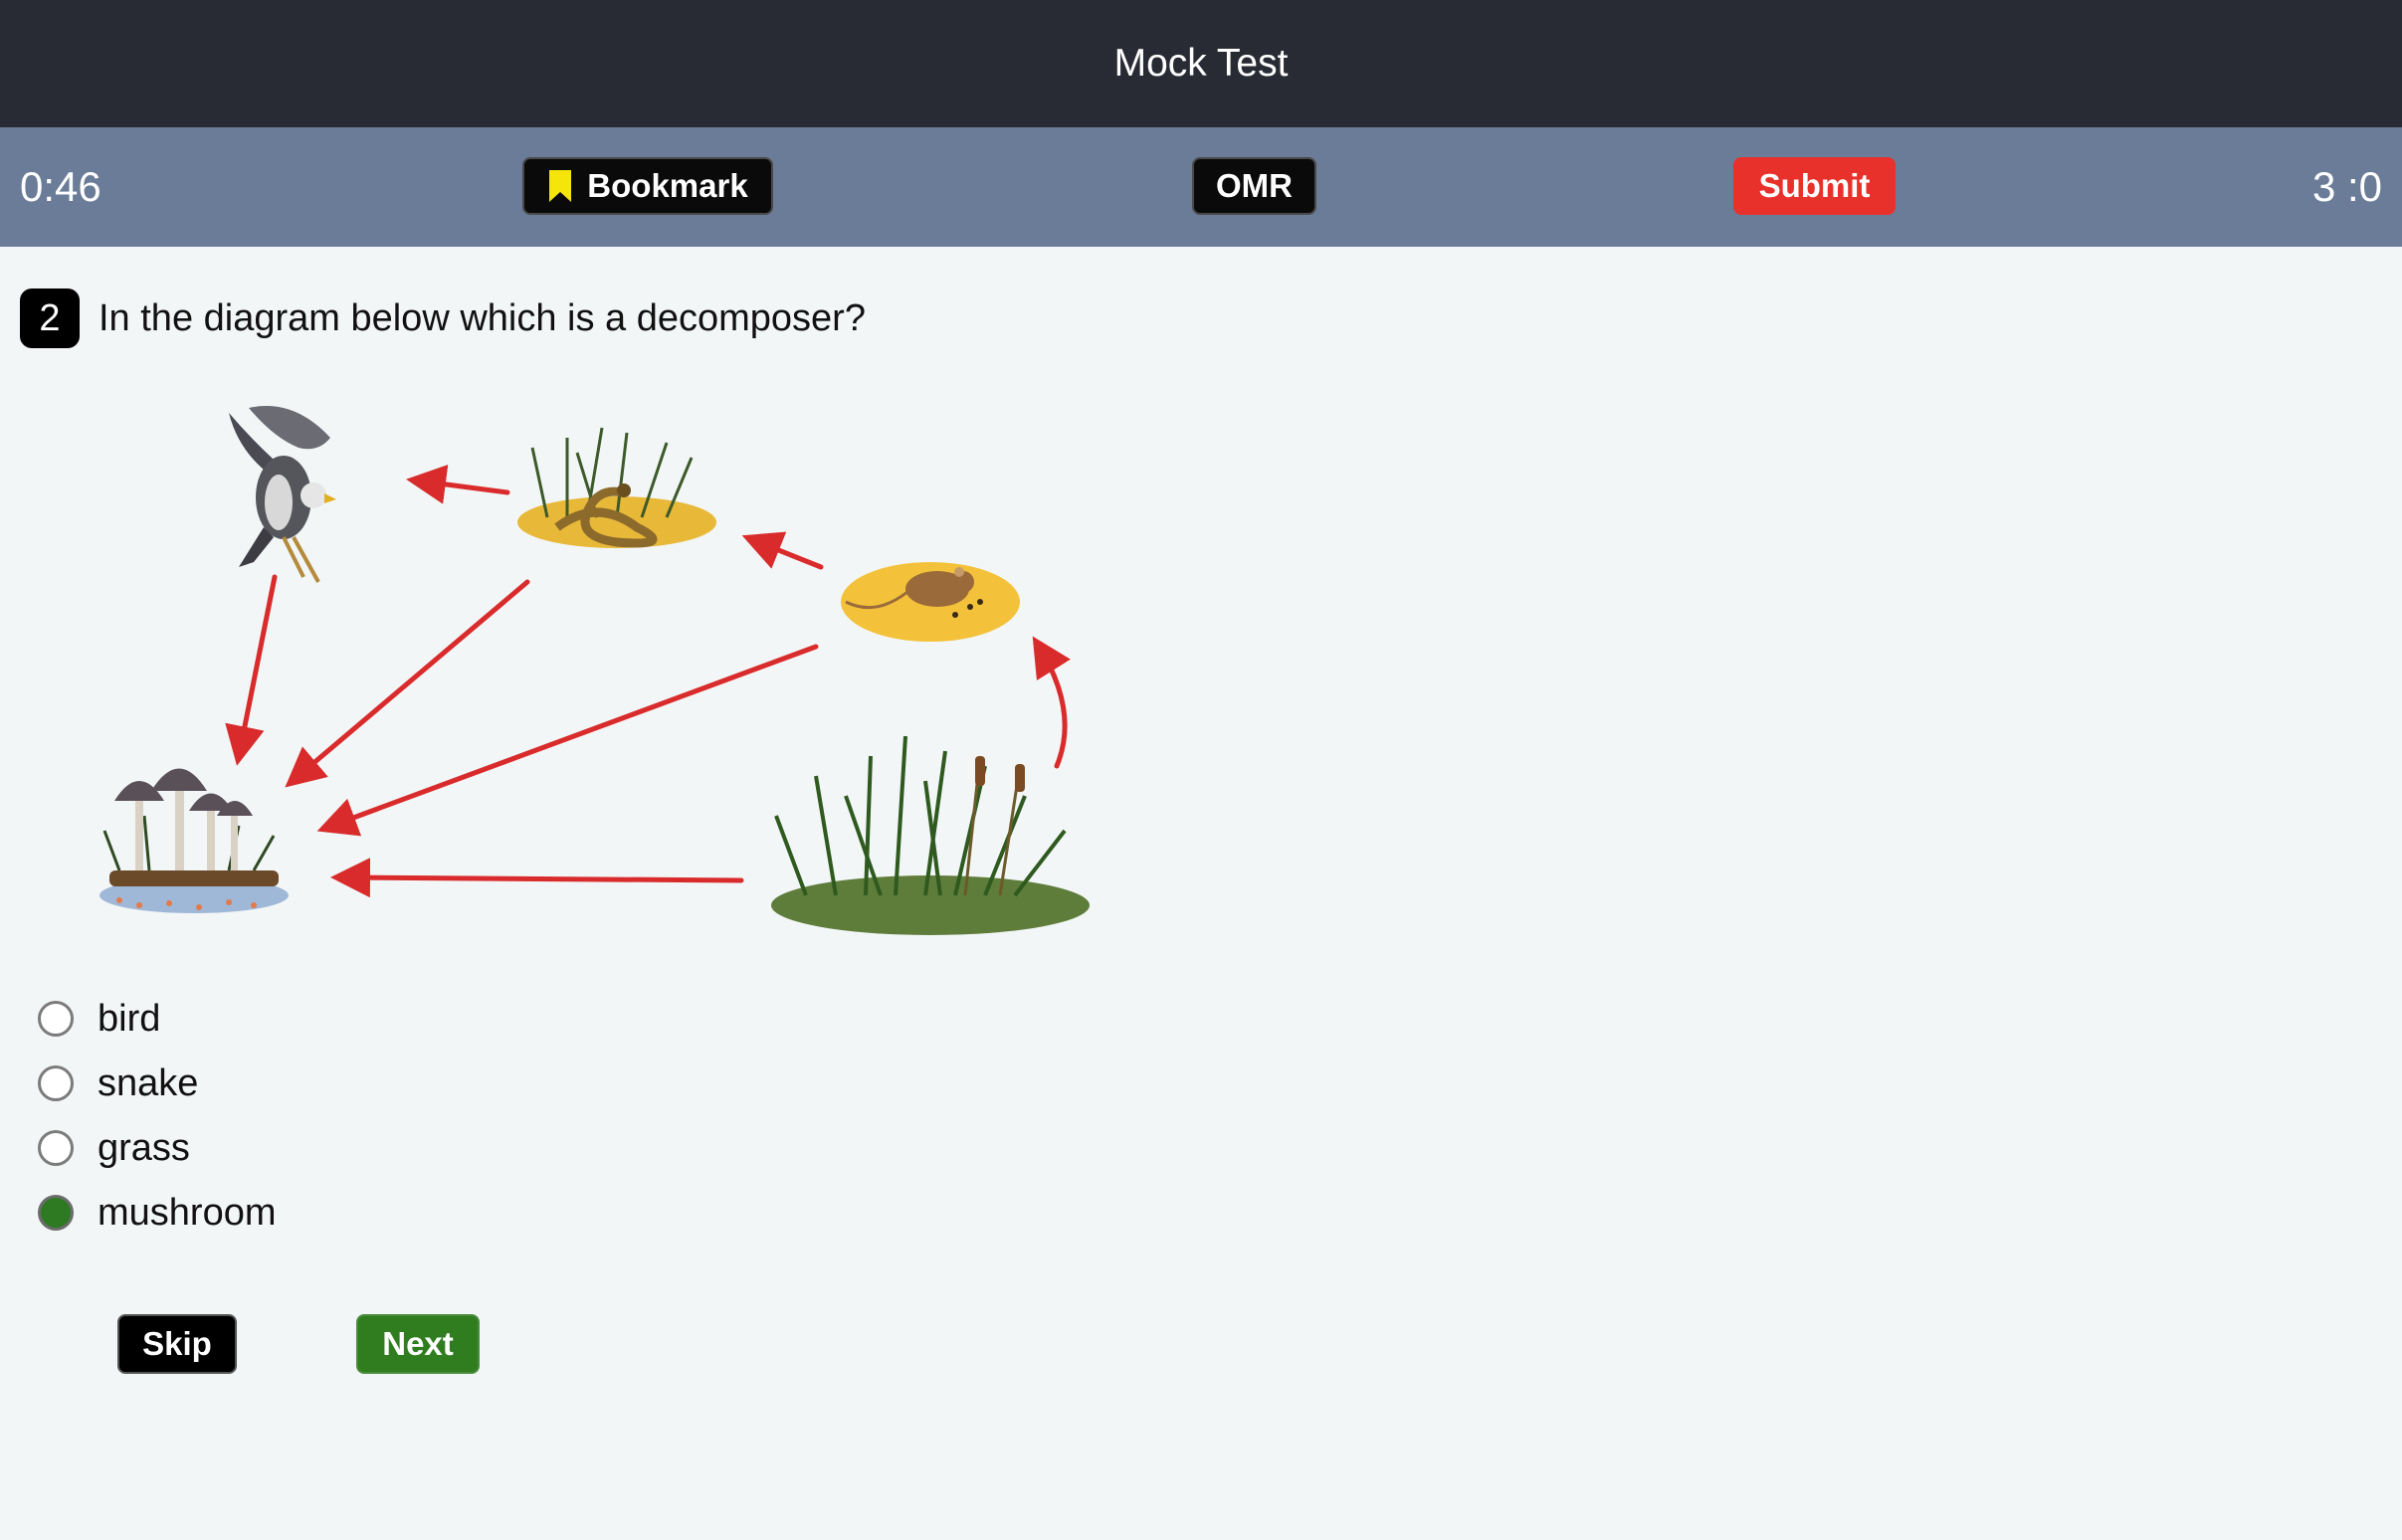 The width and height of the screenshot is (2402, 1540). I want to click on app-header: Mock Test, so click(1201, 63).